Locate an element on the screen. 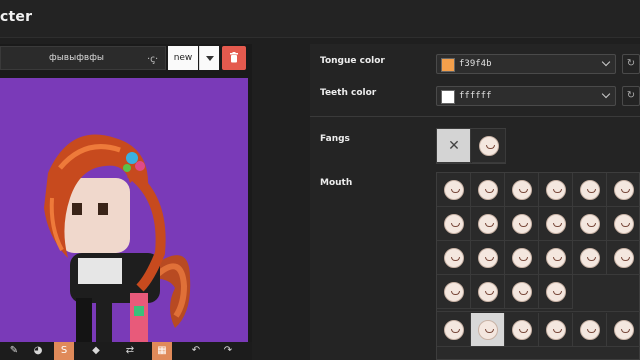 This screenshot has width=640, height=360. pony-sprite-image is located at coordinates (117, 247).